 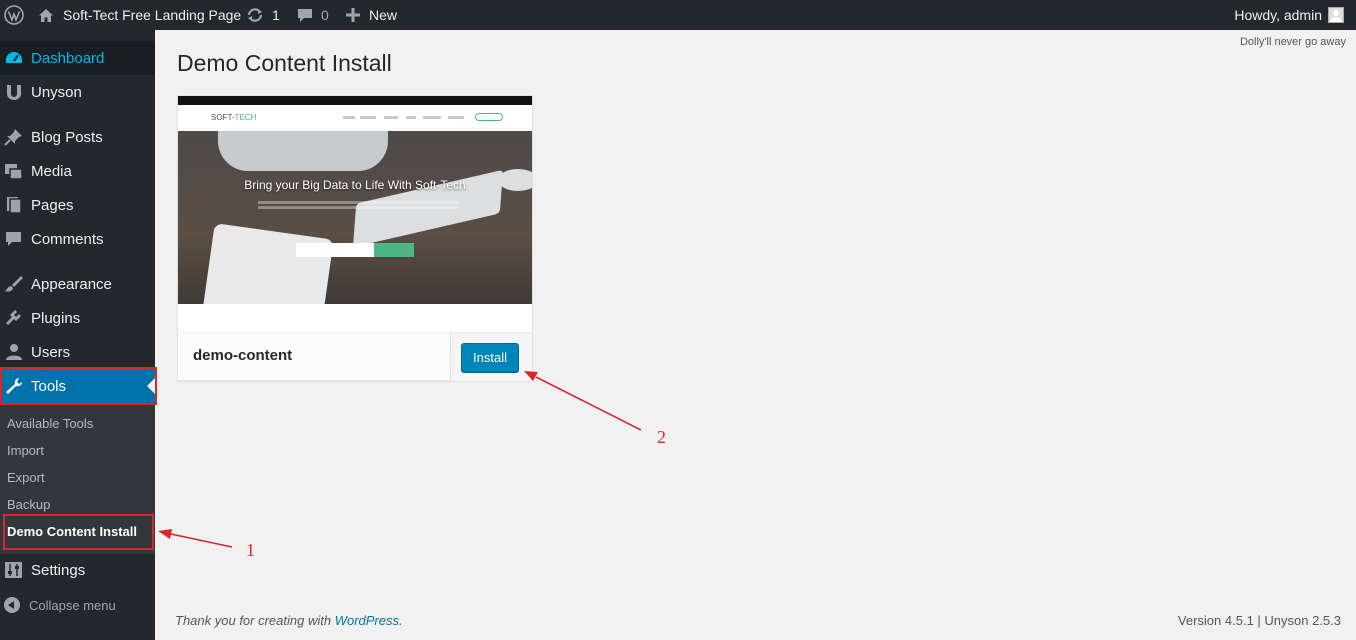 I want to click on menu-item-dashboard: Dashboard, so click(x=77, y=58).